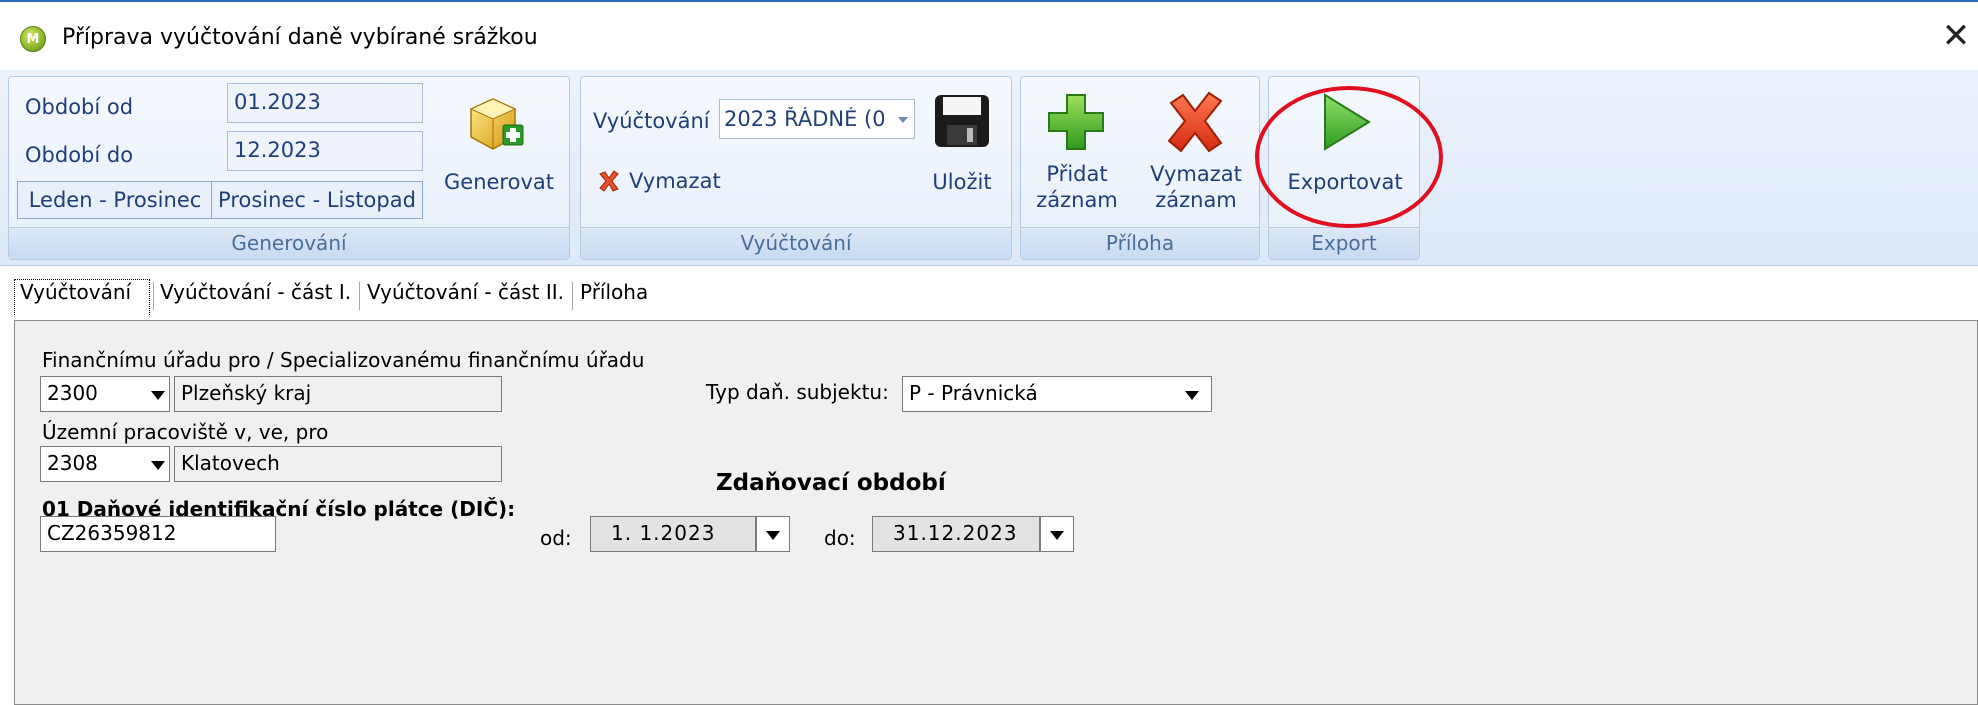 The height and width of the screenshot is (705, 1978). Describe the element at coordinates (831, 483) in the screenshot. I see `period-heading: Zdaňovací období` at that location.